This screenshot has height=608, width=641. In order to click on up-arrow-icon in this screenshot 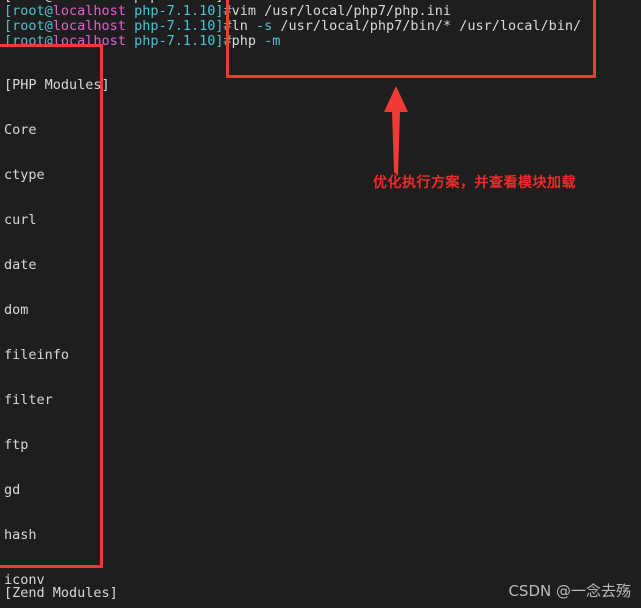, I will do `click(396, 131)`.